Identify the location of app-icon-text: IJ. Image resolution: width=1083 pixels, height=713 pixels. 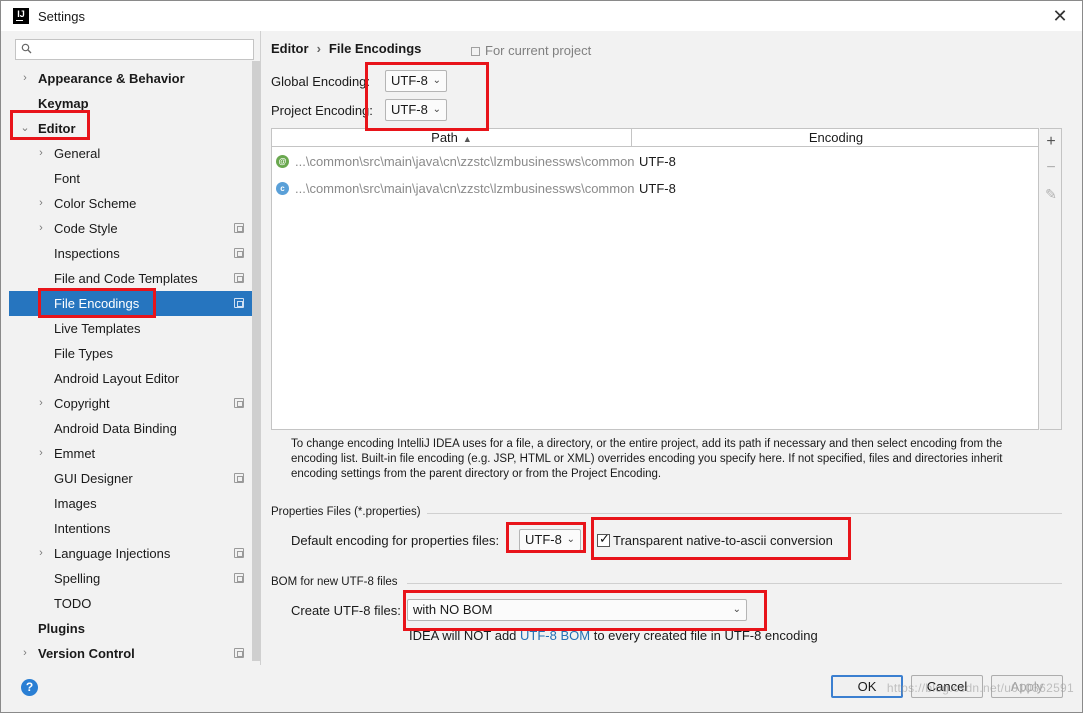
(21, 14).